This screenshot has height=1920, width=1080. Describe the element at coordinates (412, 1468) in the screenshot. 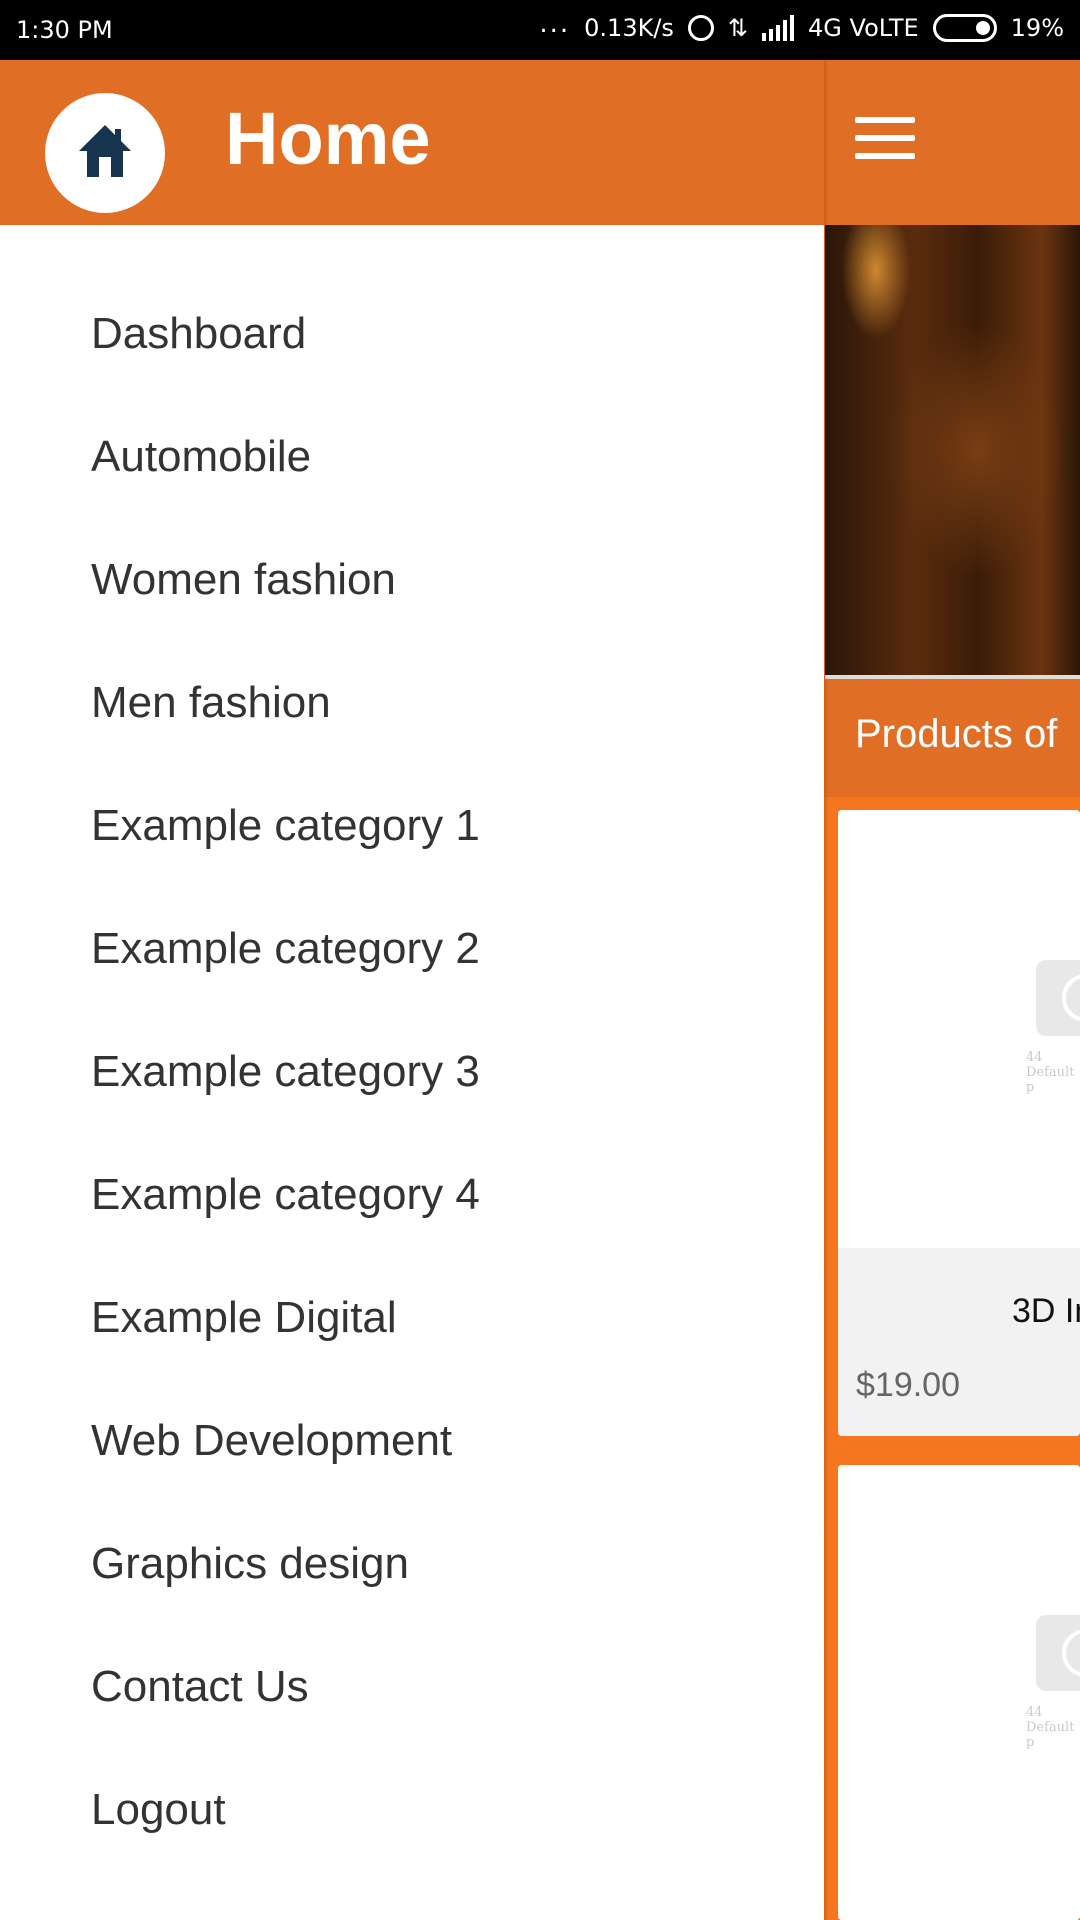

I see `menu-item-web-development: Web Development` at that location.